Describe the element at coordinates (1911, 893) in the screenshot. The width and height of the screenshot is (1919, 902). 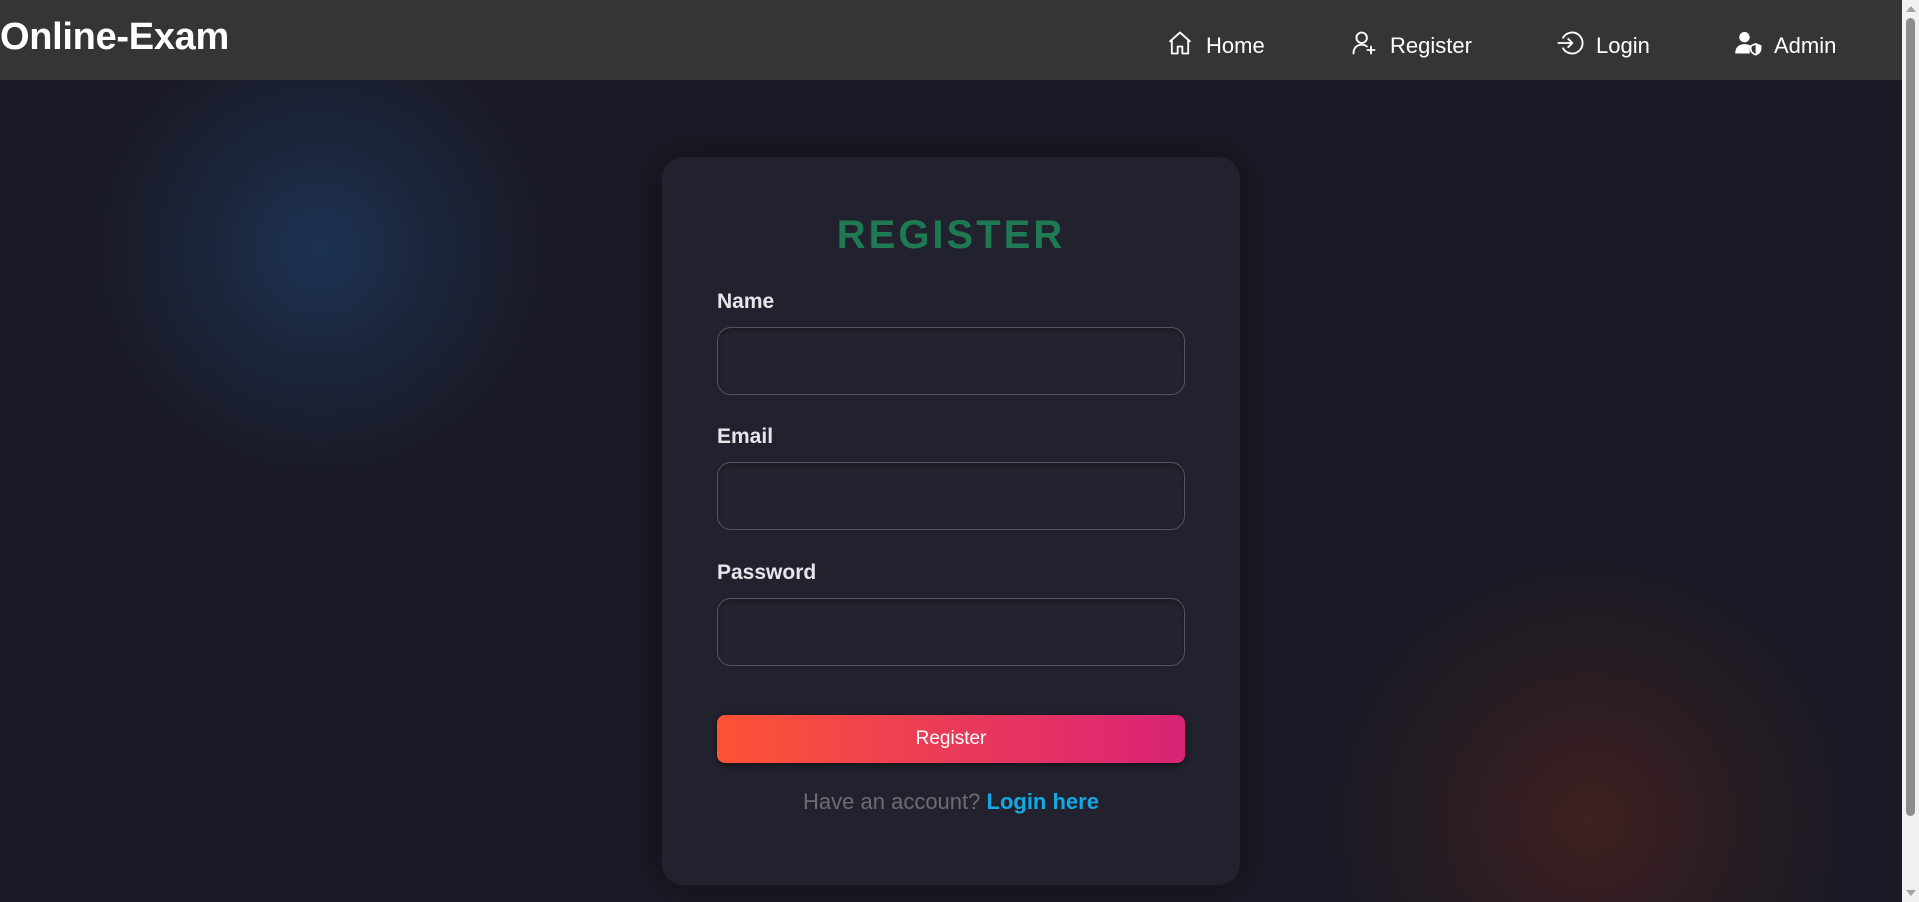
I see `scroll-down-arrow-icon` at that location.